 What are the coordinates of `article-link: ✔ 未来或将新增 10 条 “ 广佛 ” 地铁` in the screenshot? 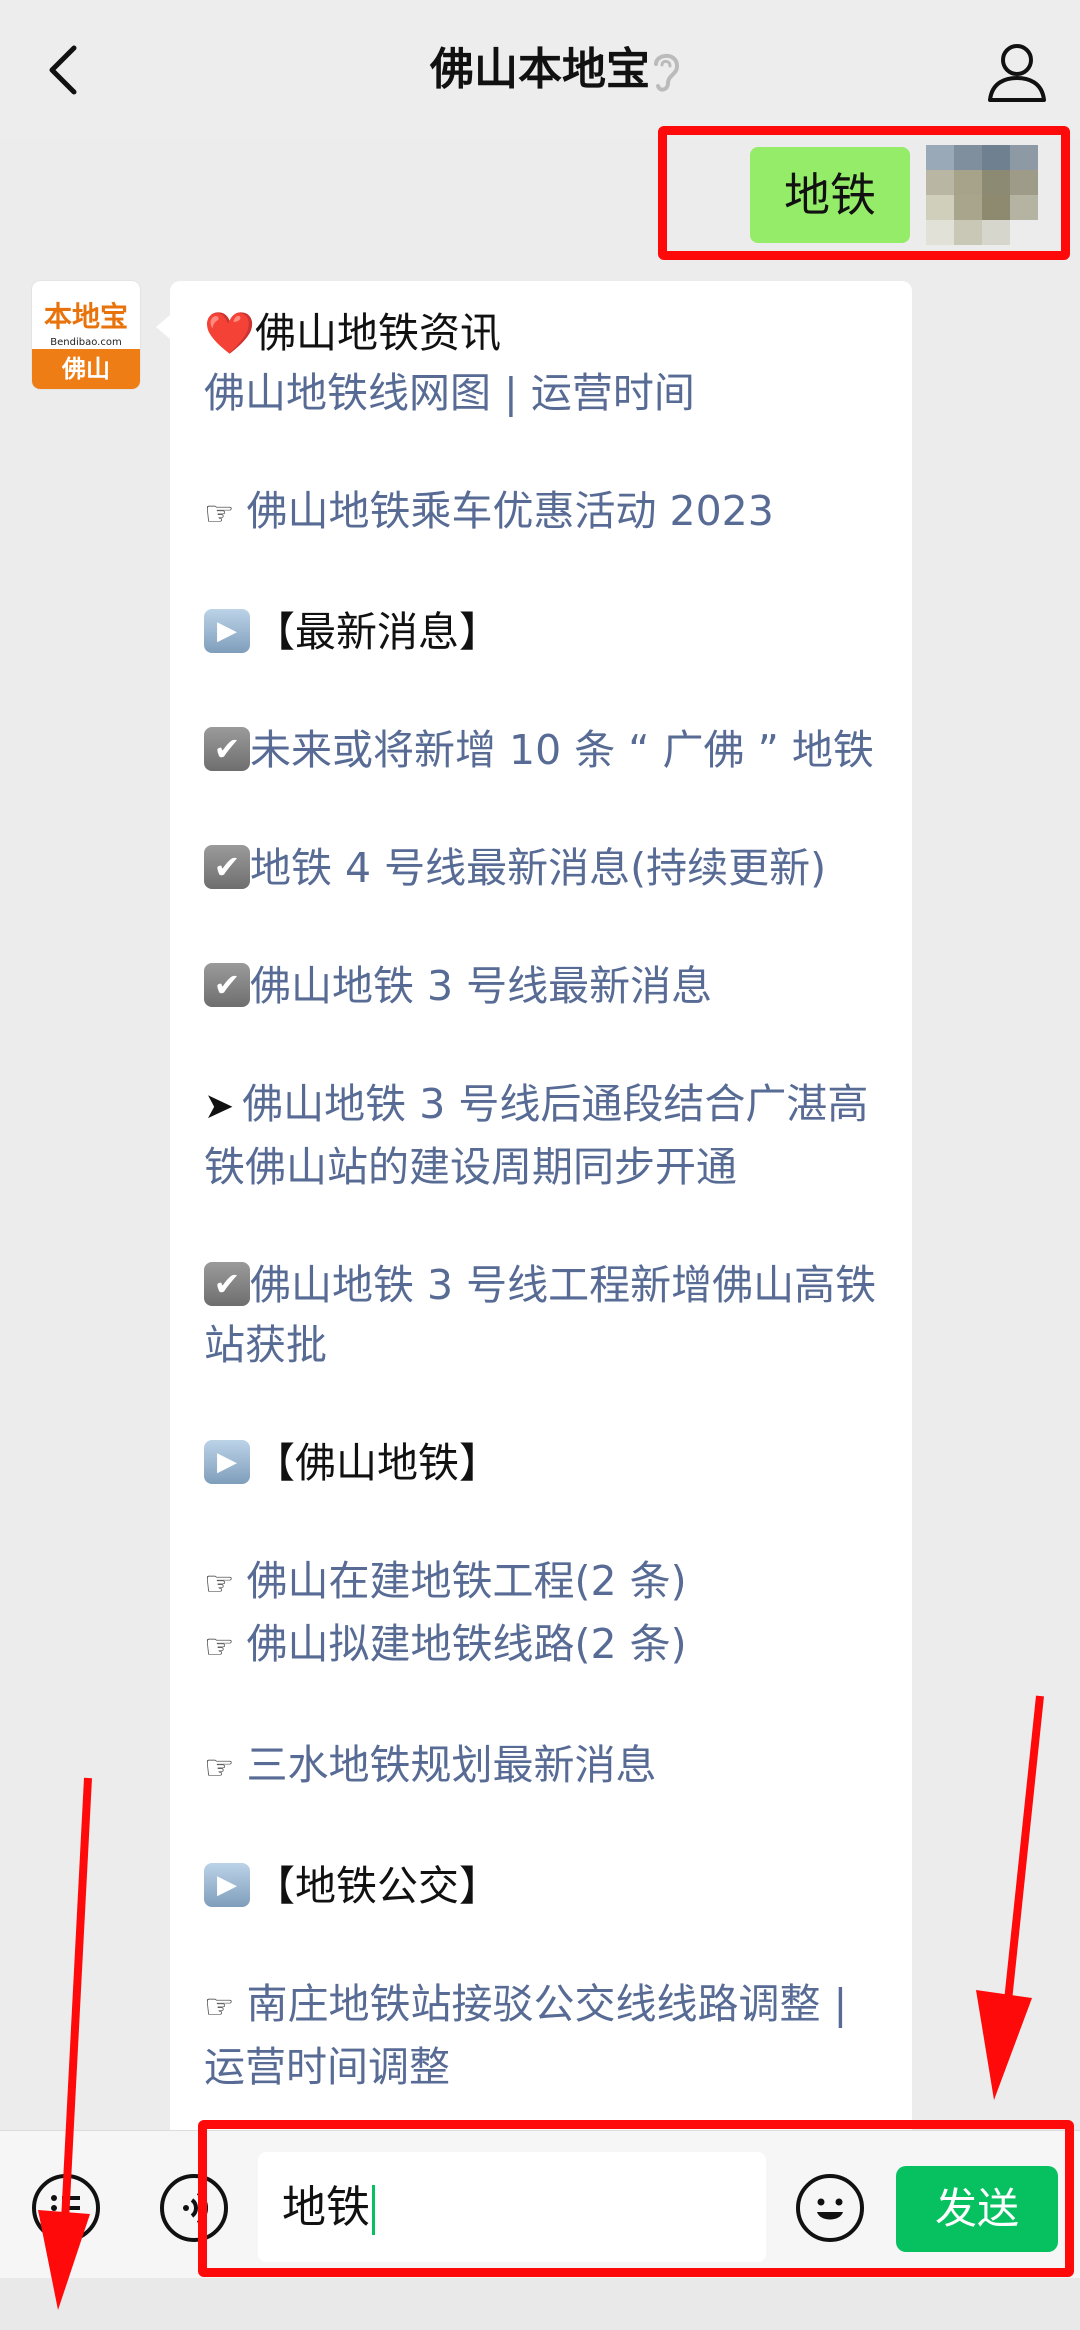 It's located at (542, 750).